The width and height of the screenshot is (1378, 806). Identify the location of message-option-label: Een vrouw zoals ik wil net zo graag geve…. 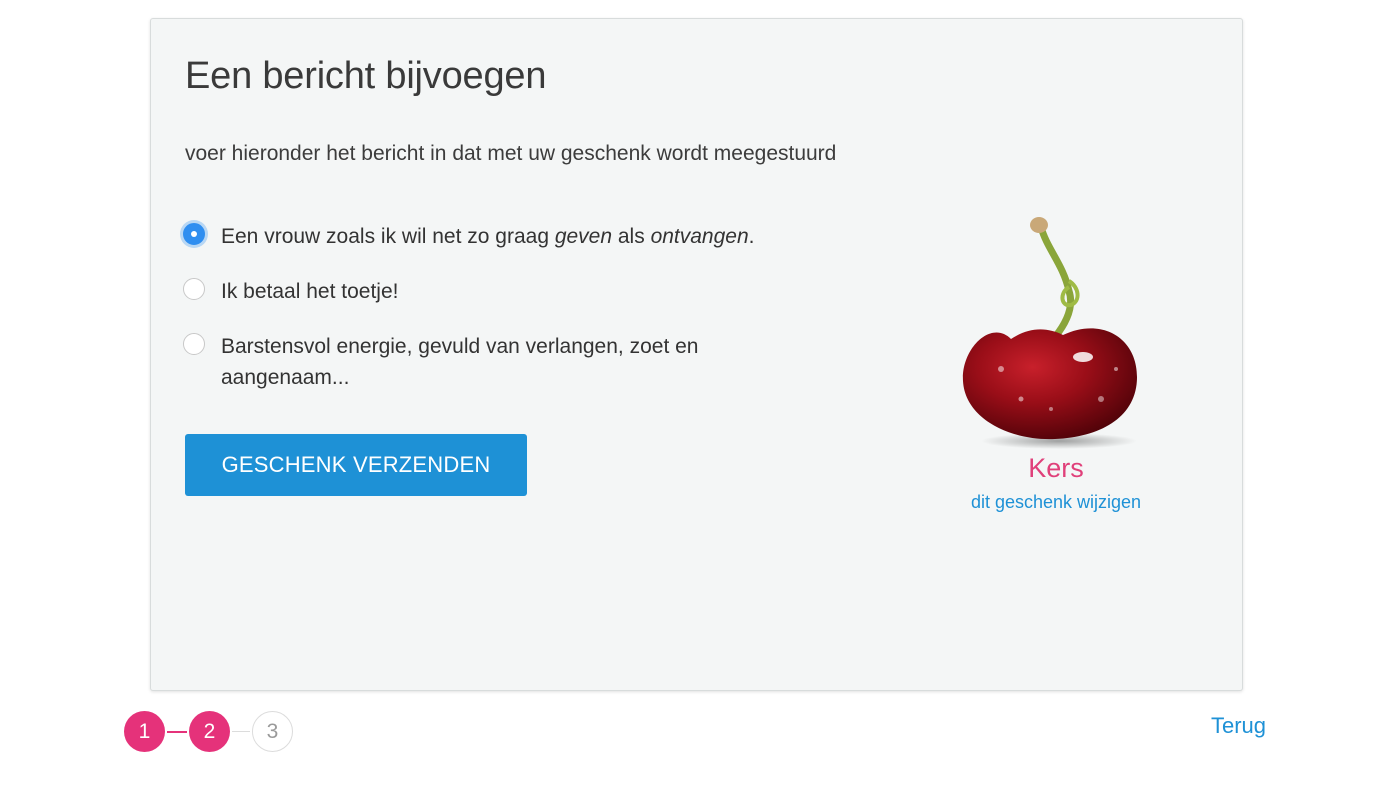
(488, 236).